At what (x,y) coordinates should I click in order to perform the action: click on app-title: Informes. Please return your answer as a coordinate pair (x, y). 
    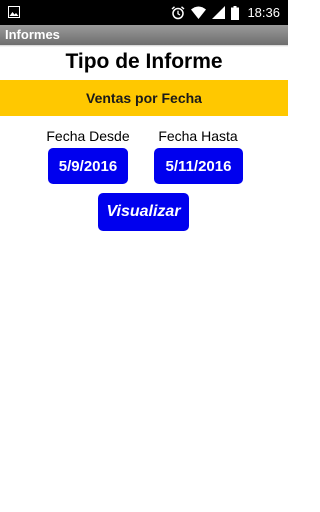
    Looking at the image, I should click on (32, 34).